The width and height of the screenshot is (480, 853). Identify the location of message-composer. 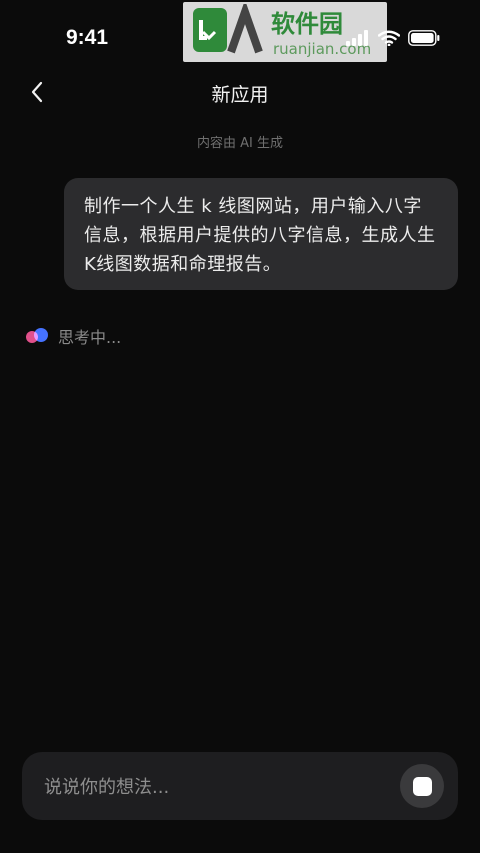
(240, 787).